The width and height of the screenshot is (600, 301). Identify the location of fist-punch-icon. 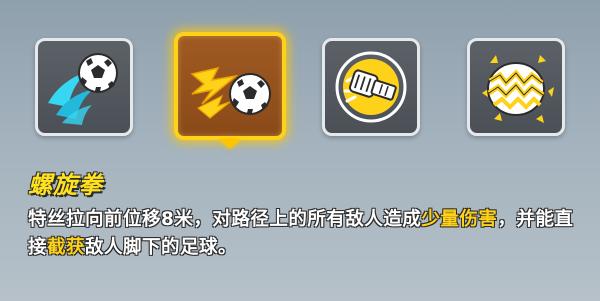
(371, 87).